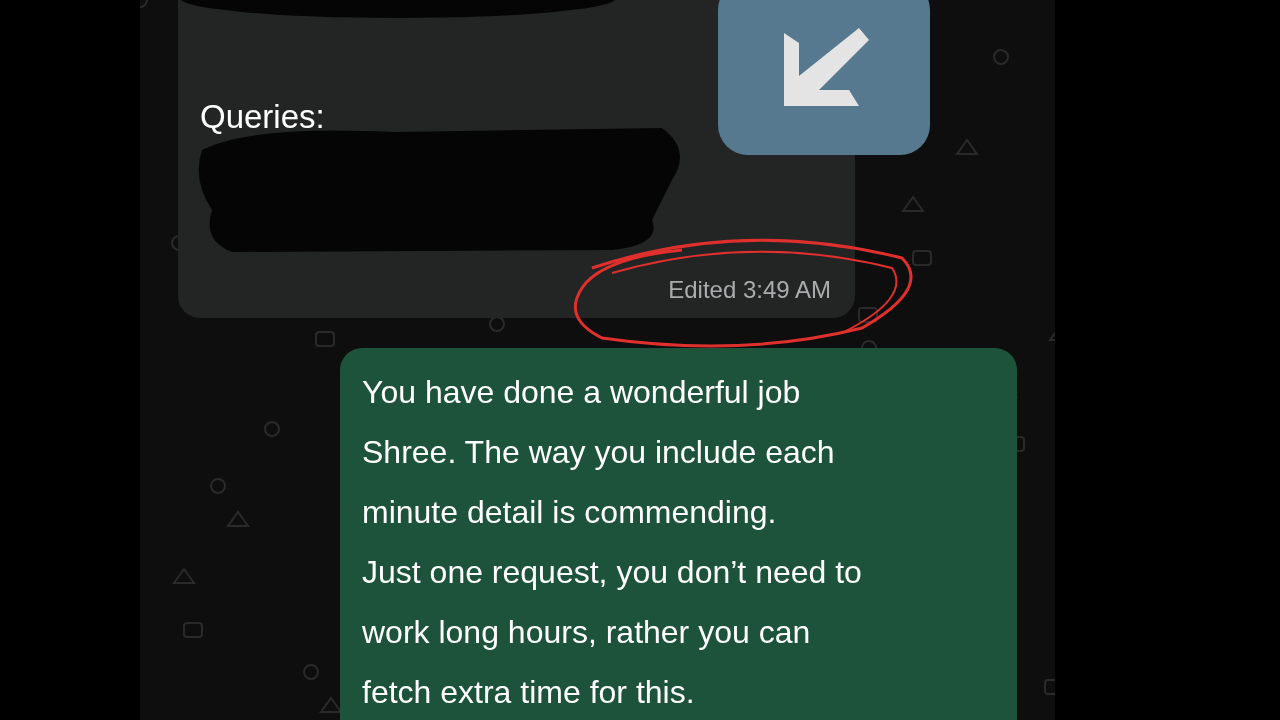 This screenshot has height=720, width=1280. I want to click on heading-text: Queries:, so click(262, 117).